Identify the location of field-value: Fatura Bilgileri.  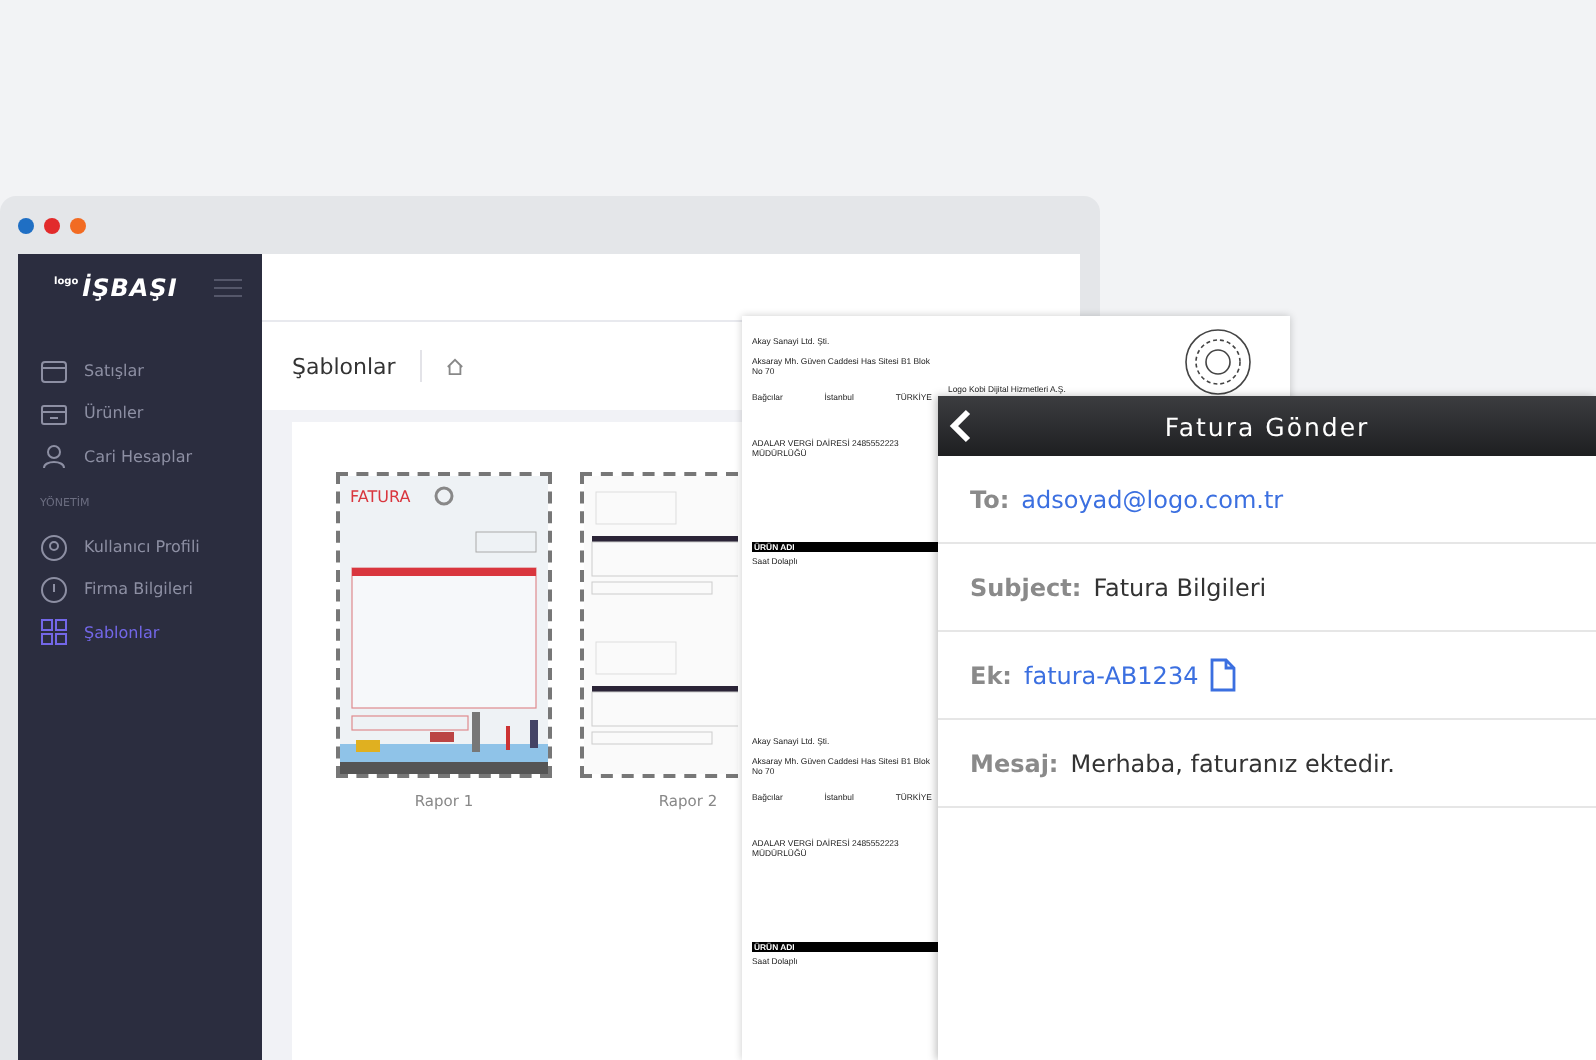
(1180, 587).